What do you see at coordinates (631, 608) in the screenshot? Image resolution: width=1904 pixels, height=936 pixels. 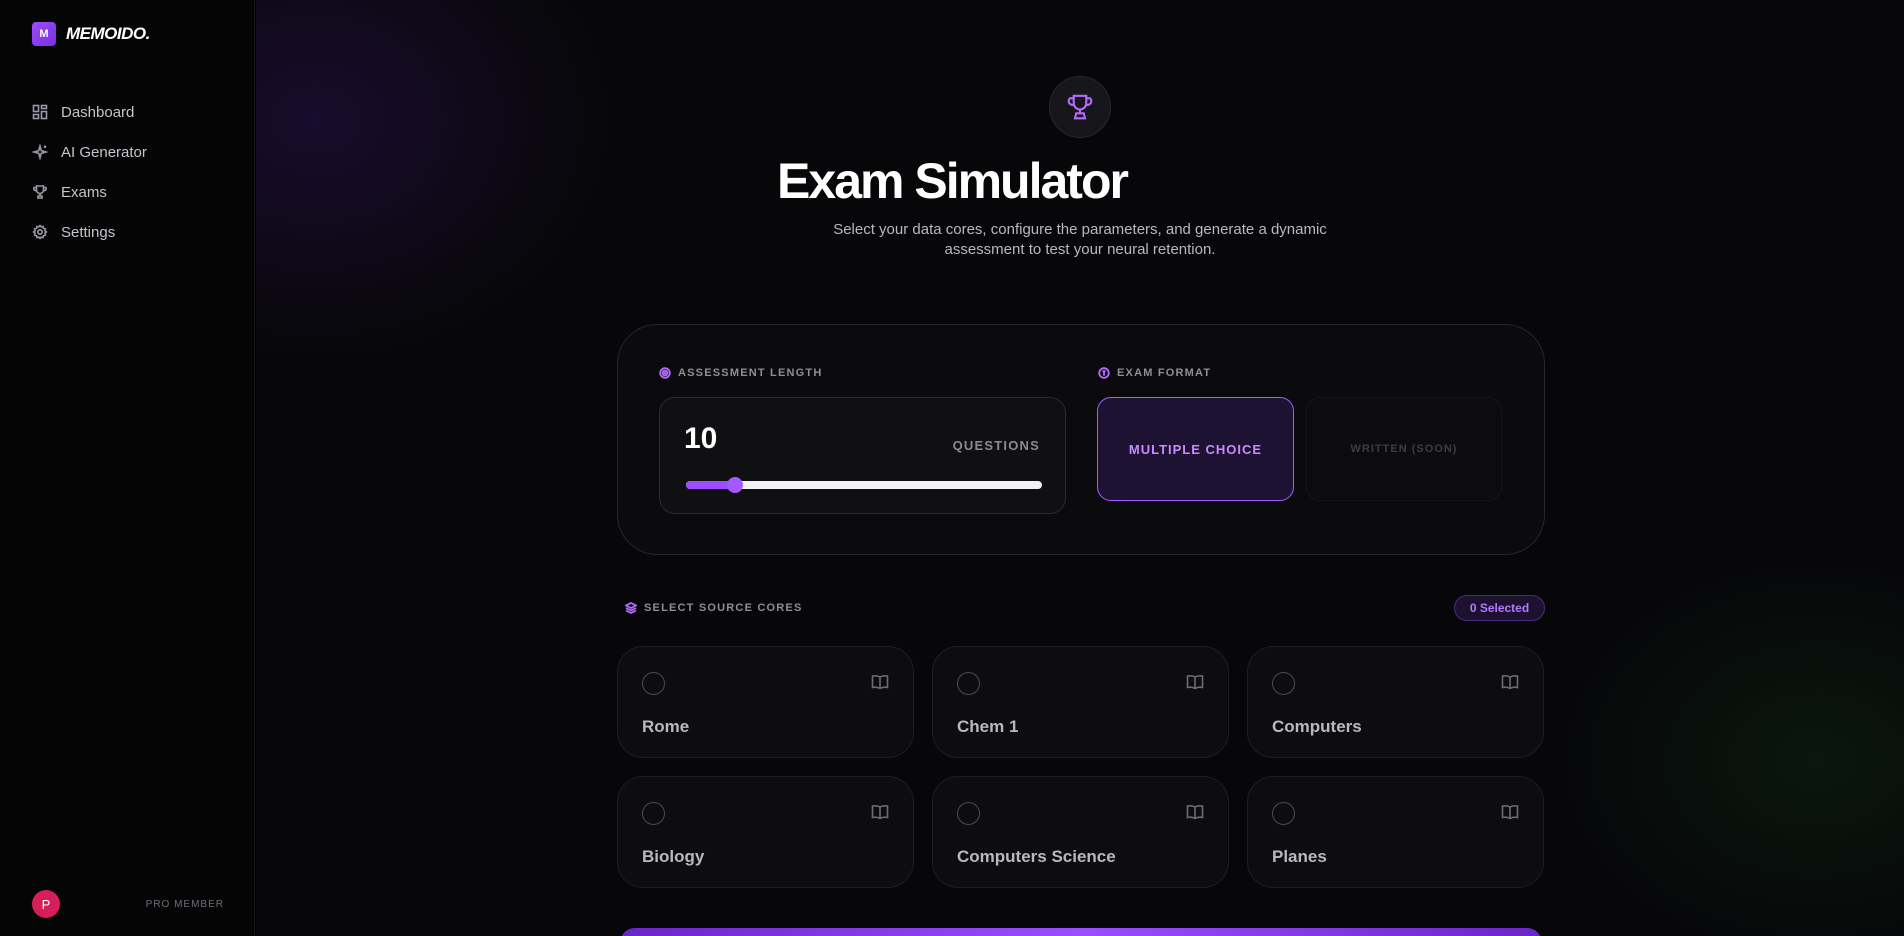 I see `layers-icon` at bounding box center [631, 608].